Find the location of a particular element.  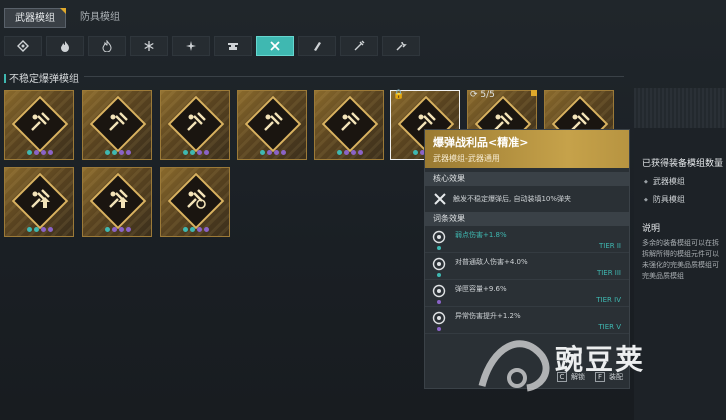

category-frost is located at coordinates (149, 46).